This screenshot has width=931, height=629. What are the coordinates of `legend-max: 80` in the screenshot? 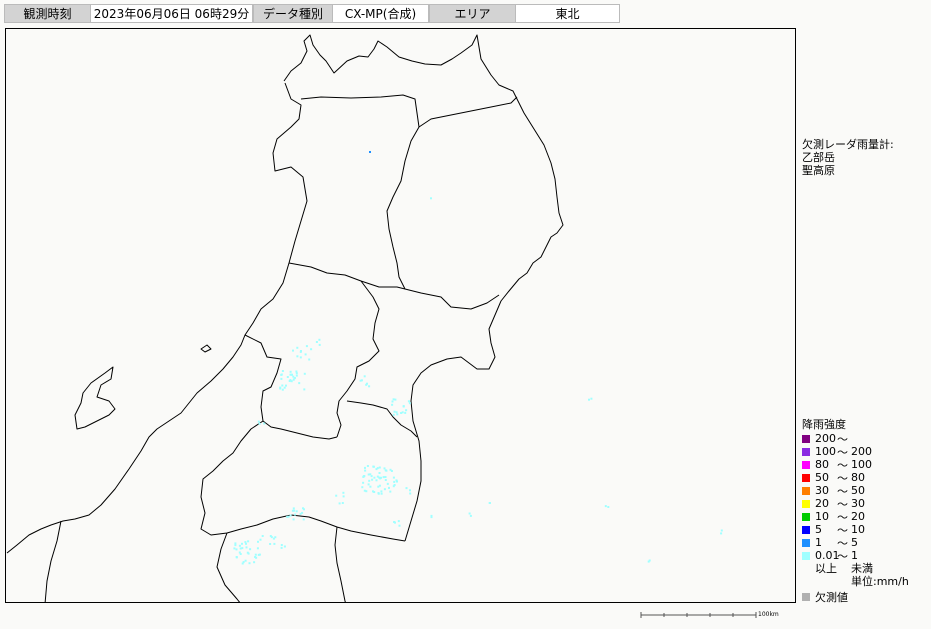 It's located at (858, 477).